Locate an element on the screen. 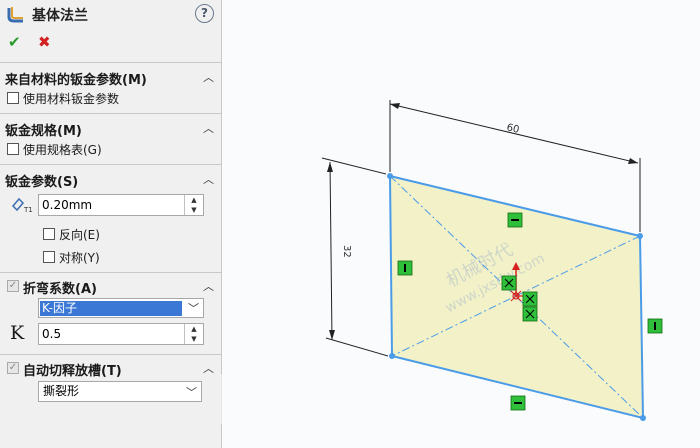  use-material-params-label: 使用材料钣金参数 is located at coordinates (71, 99).